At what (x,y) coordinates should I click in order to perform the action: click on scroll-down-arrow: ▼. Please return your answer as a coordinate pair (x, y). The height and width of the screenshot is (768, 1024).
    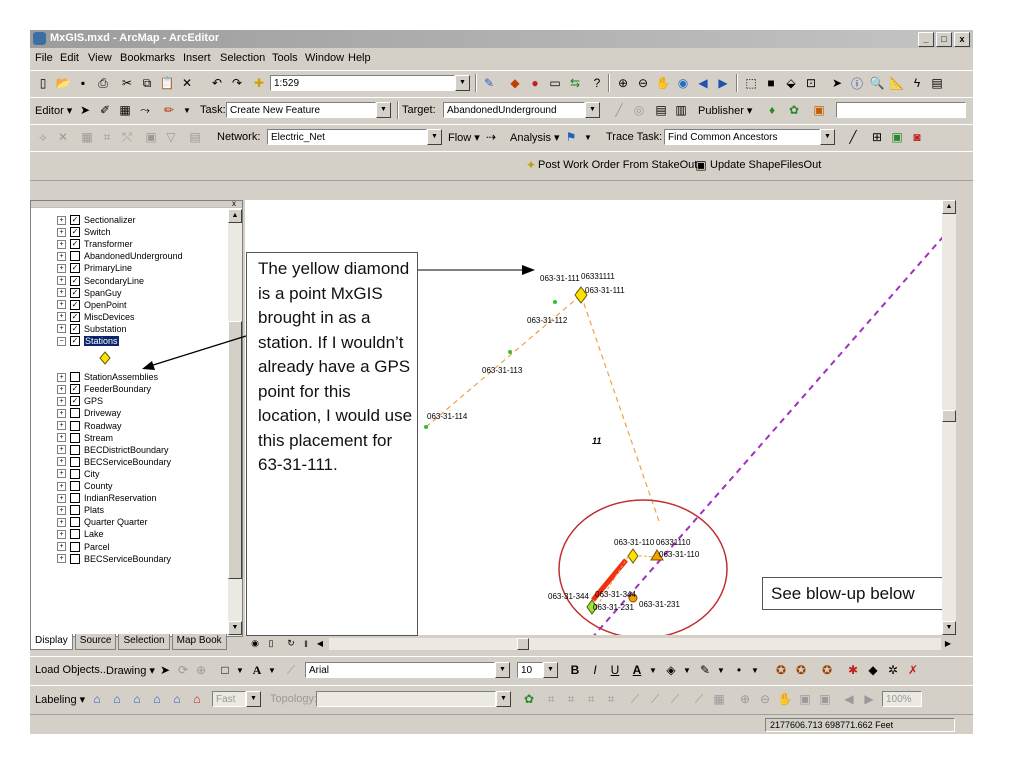
    Looking at the image, I should click on (235, 628).